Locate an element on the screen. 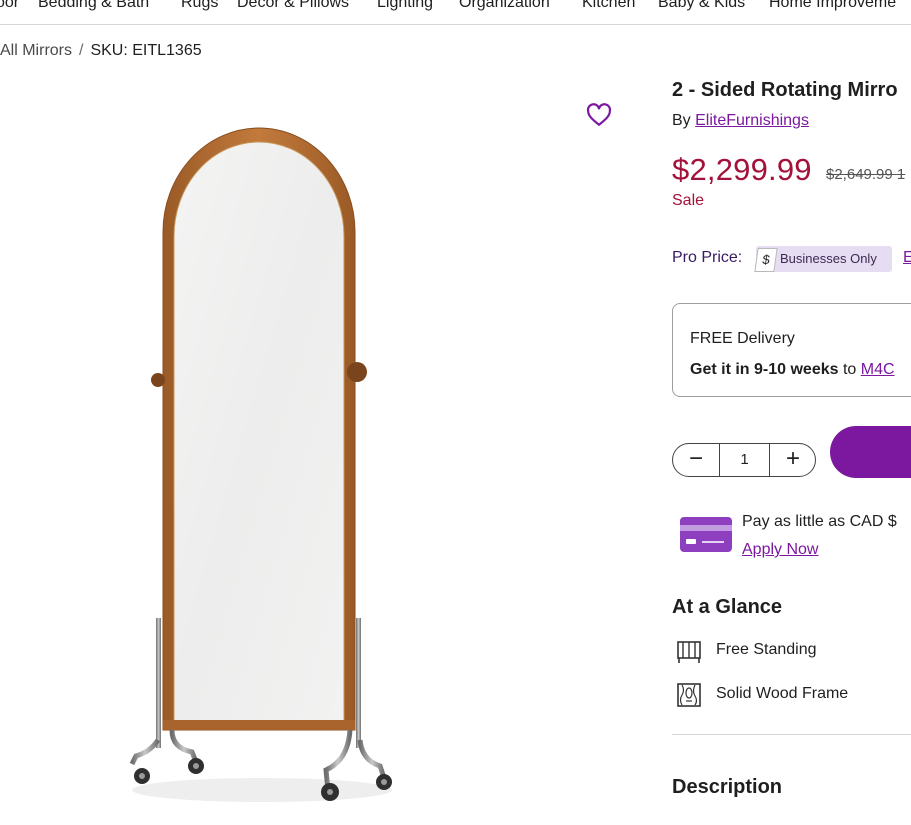  quantity-stepper: − + is located at coordinates (744, 460).